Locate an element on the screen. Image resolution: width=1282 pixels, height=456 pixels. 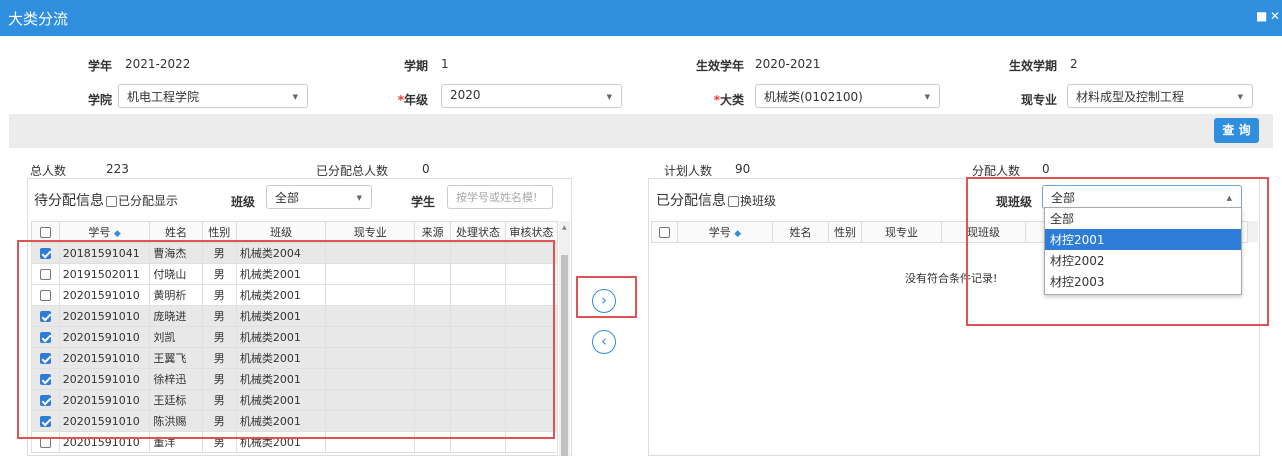
xianzhuanye-select: 材料成型及控制工程 ▼ is located at coordinates (1160, 96).